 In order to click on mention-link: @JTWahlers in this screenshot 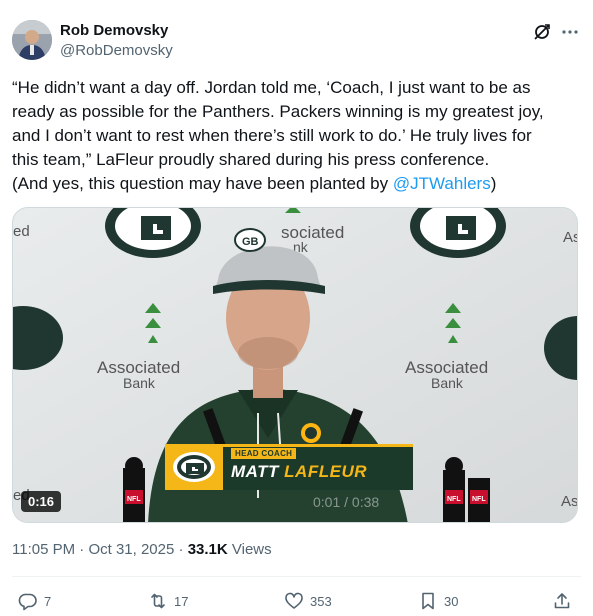, I will do `click(442, 183)`.